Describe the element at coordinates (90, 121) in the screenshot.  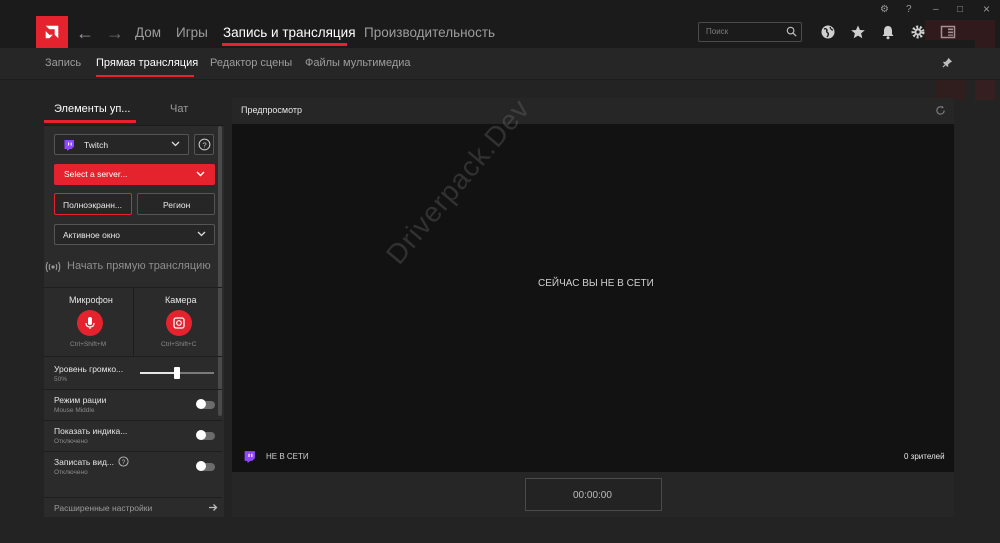
I see `left-tab-active-indicator` at that location.